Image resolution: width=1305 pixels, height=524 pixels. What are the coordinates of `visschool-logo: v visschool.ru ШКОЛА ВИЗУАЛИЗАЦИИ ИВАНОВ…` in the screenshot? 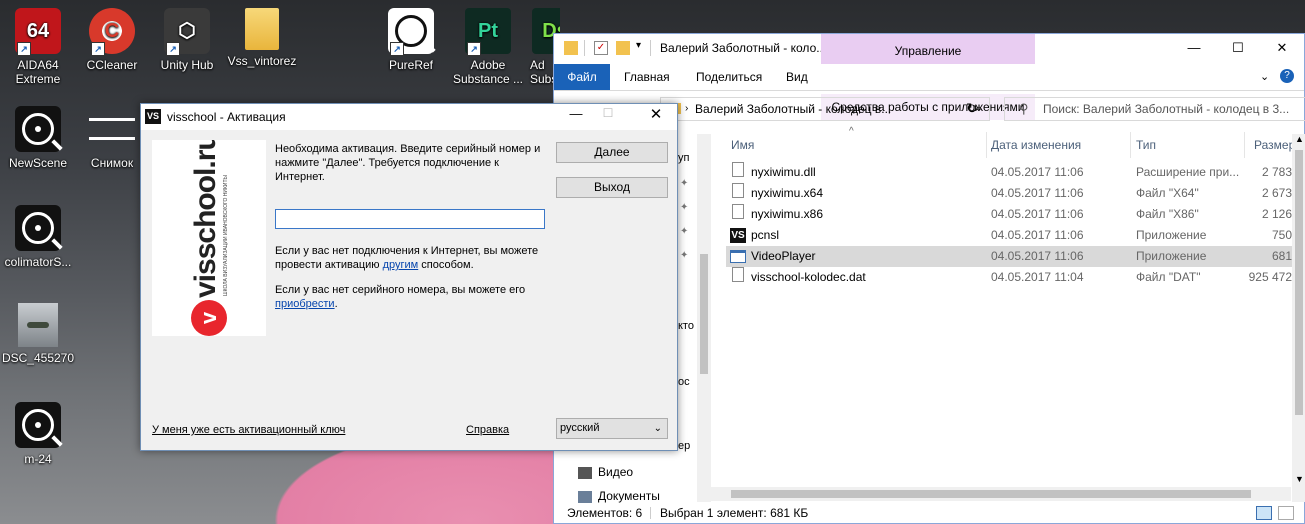 It's located at (209, 238).